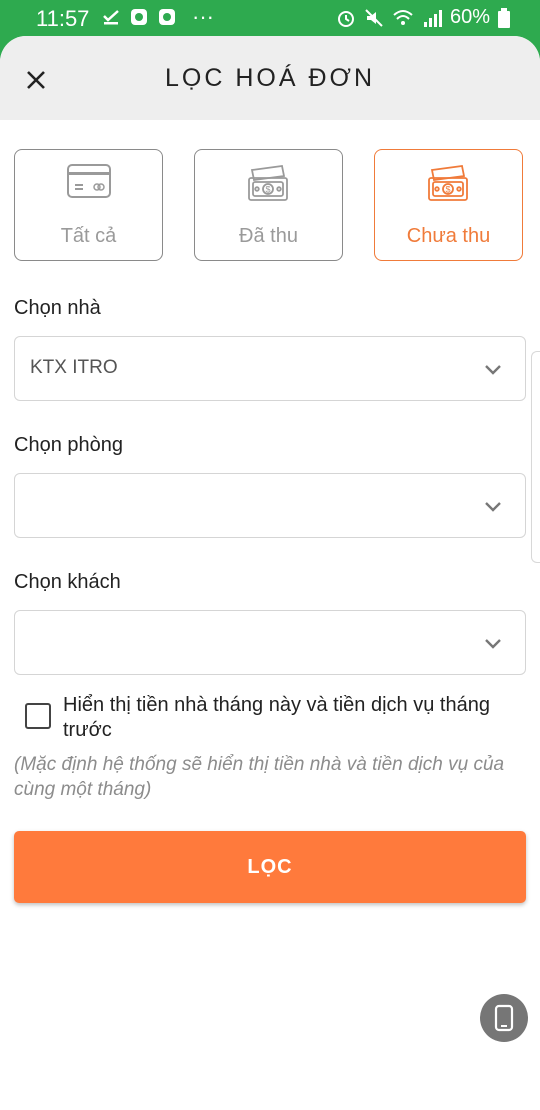 This screenshot has height=1110, width=540. What do you see at coordinates (268, 236) in the screenshot?
I see `tab-paid-label: Đã thu` at bounding box center [268, 236].